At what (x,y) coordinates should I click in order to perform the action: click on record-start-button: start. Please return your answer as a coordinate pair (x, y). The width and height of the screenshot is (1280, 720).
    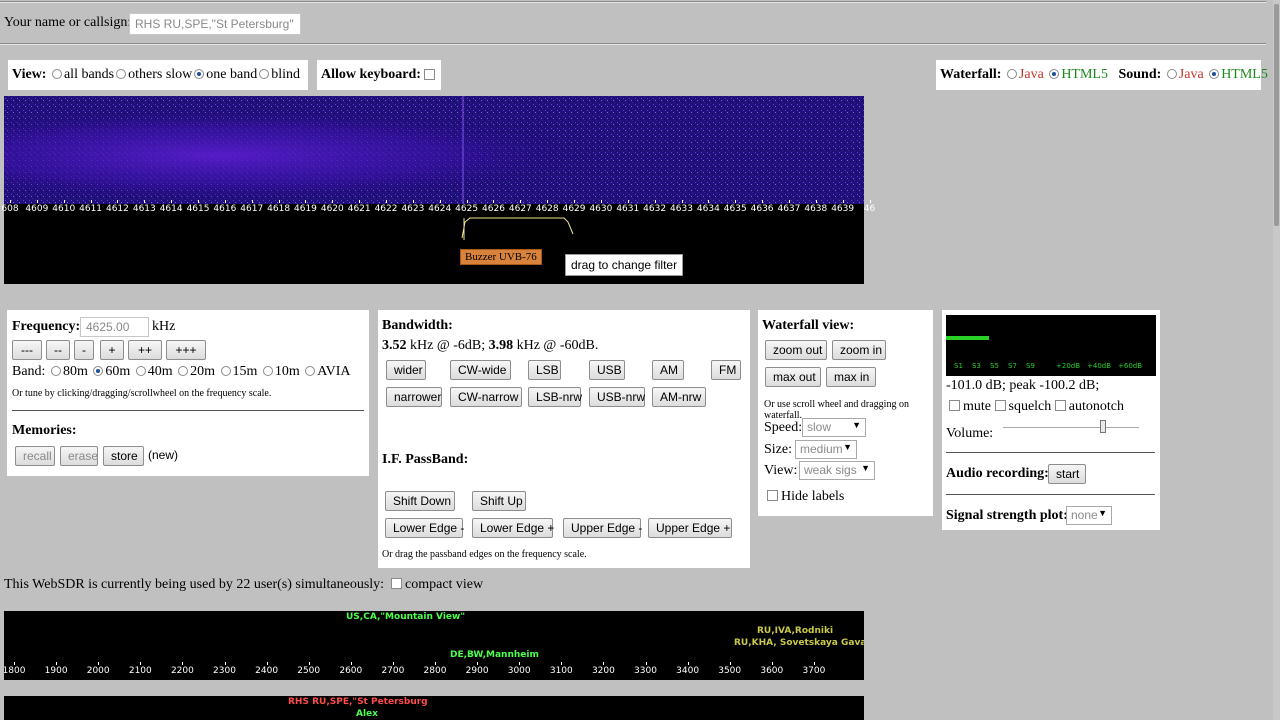
    Looking at the image, I should click on (1067, 474).